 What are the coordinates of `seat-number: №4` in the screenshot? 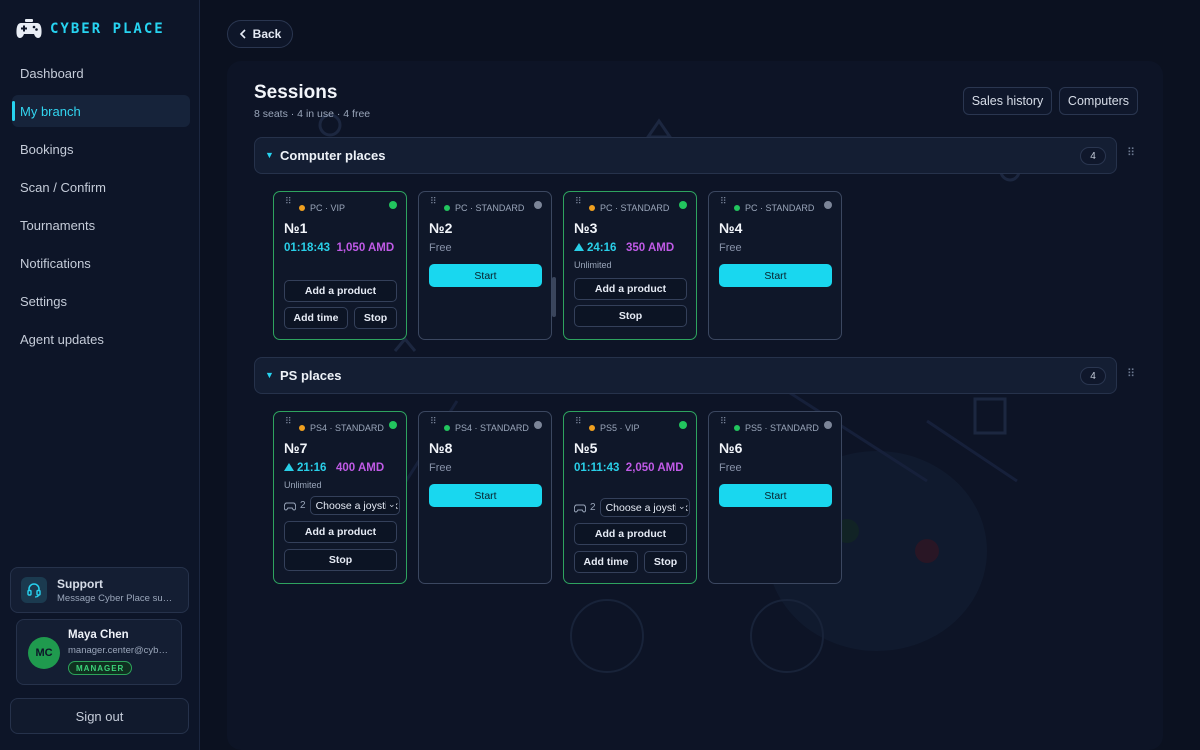 It's located at (731, 228).